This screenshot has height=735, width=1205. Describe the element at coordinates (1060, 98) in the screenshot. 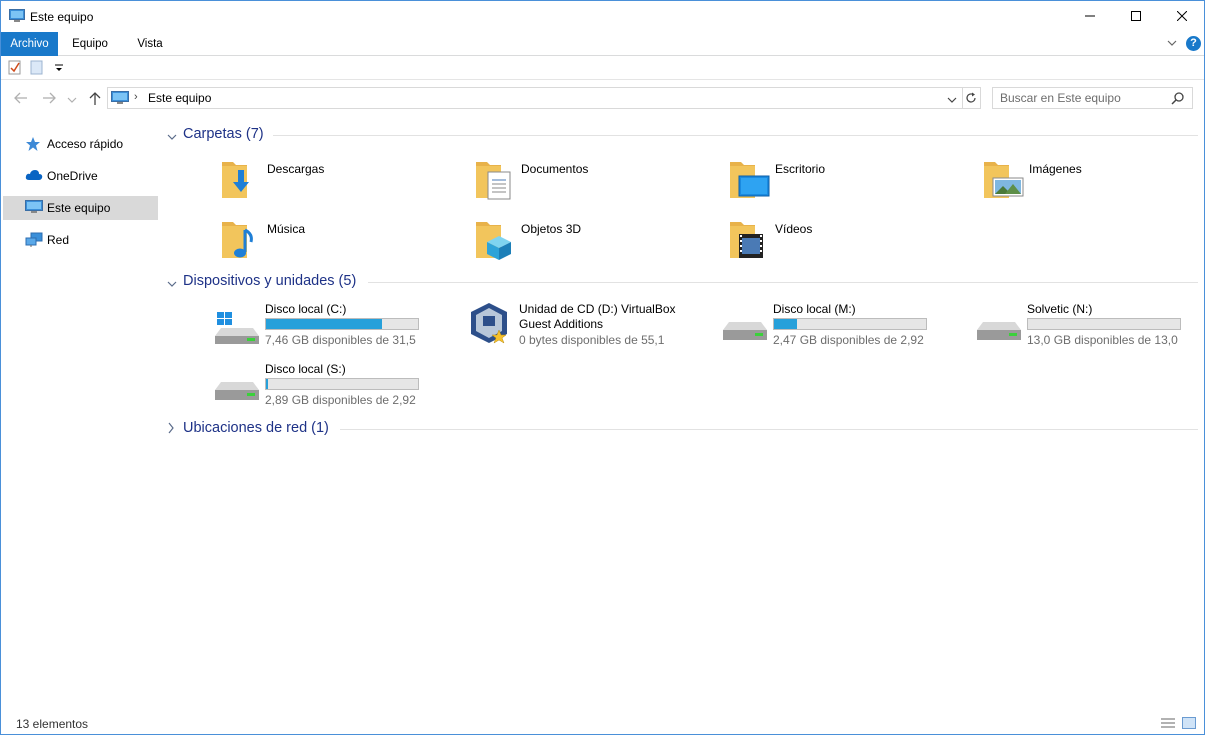

I see `search-placeholder: Buscar en Este equipo` at that location.